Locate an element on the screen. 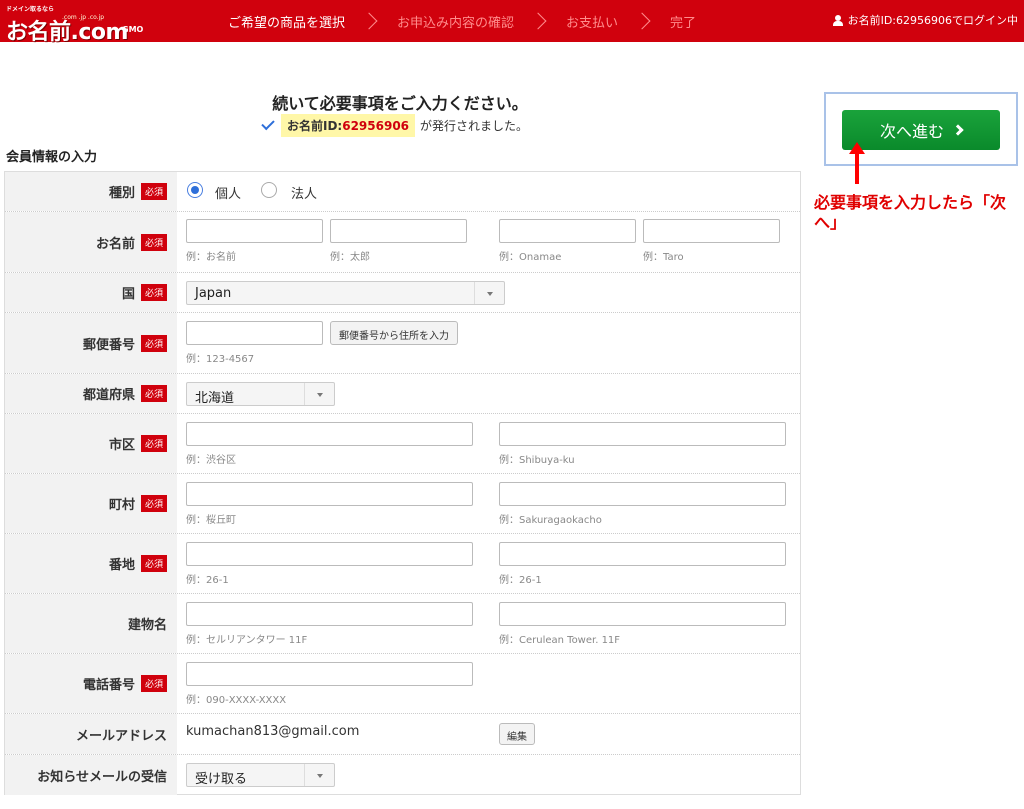 This screenshot has width=1024, height=809. row-newsletter: お知らせメールの受信 受け取る is located at coordinates (402, 775).